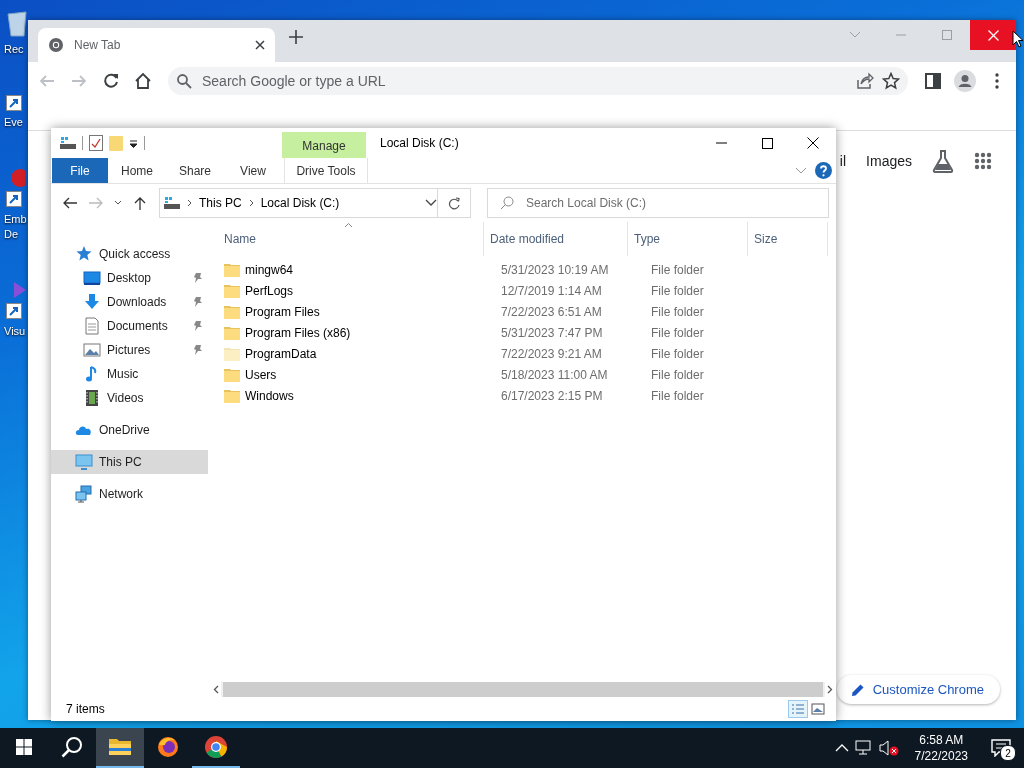 The width and height of the screenshot is (1024, 768). Describe the element at coordinates (120, 748) in the screenshot. I see `taskbar-app-button` at that location.